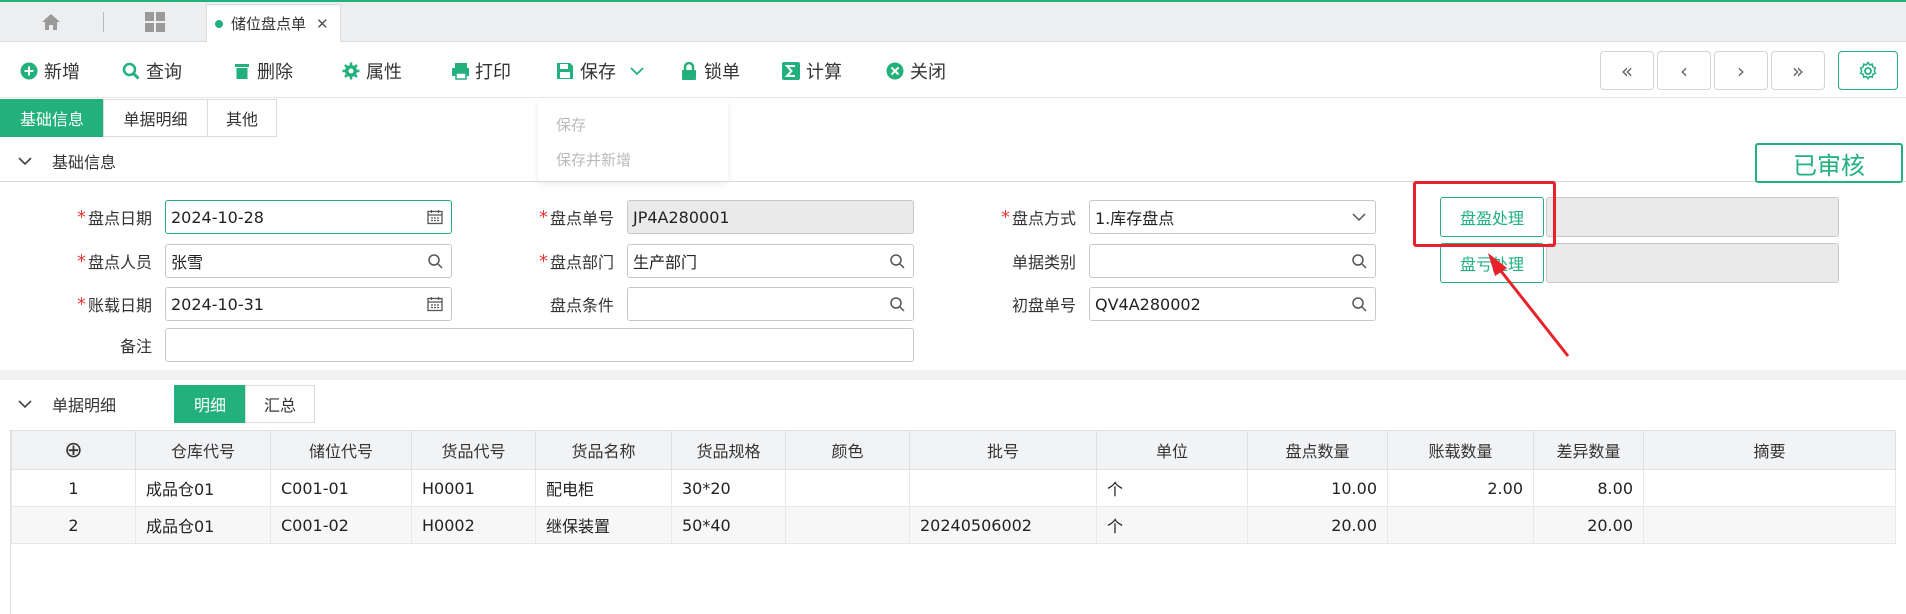 The height and width of the screenshot is (614, 1906). I want to click on first-record-button: «, so click(1627, 70).